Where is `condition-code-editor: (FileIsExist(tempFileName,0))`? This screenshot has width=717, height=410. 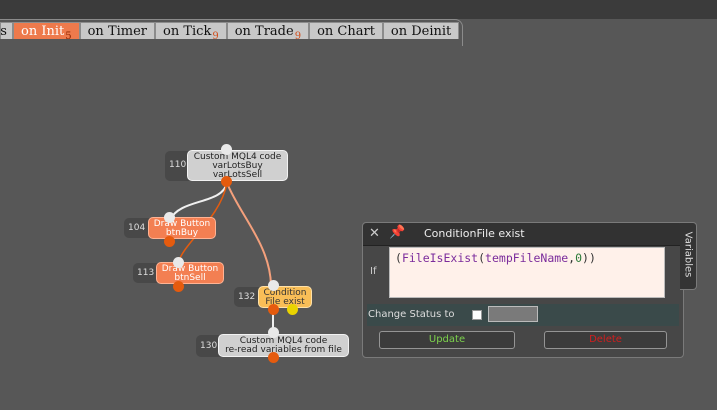
condition-code-editor: (FileIsExist(tempFileName,0)) is located at coordinates (527, 272).